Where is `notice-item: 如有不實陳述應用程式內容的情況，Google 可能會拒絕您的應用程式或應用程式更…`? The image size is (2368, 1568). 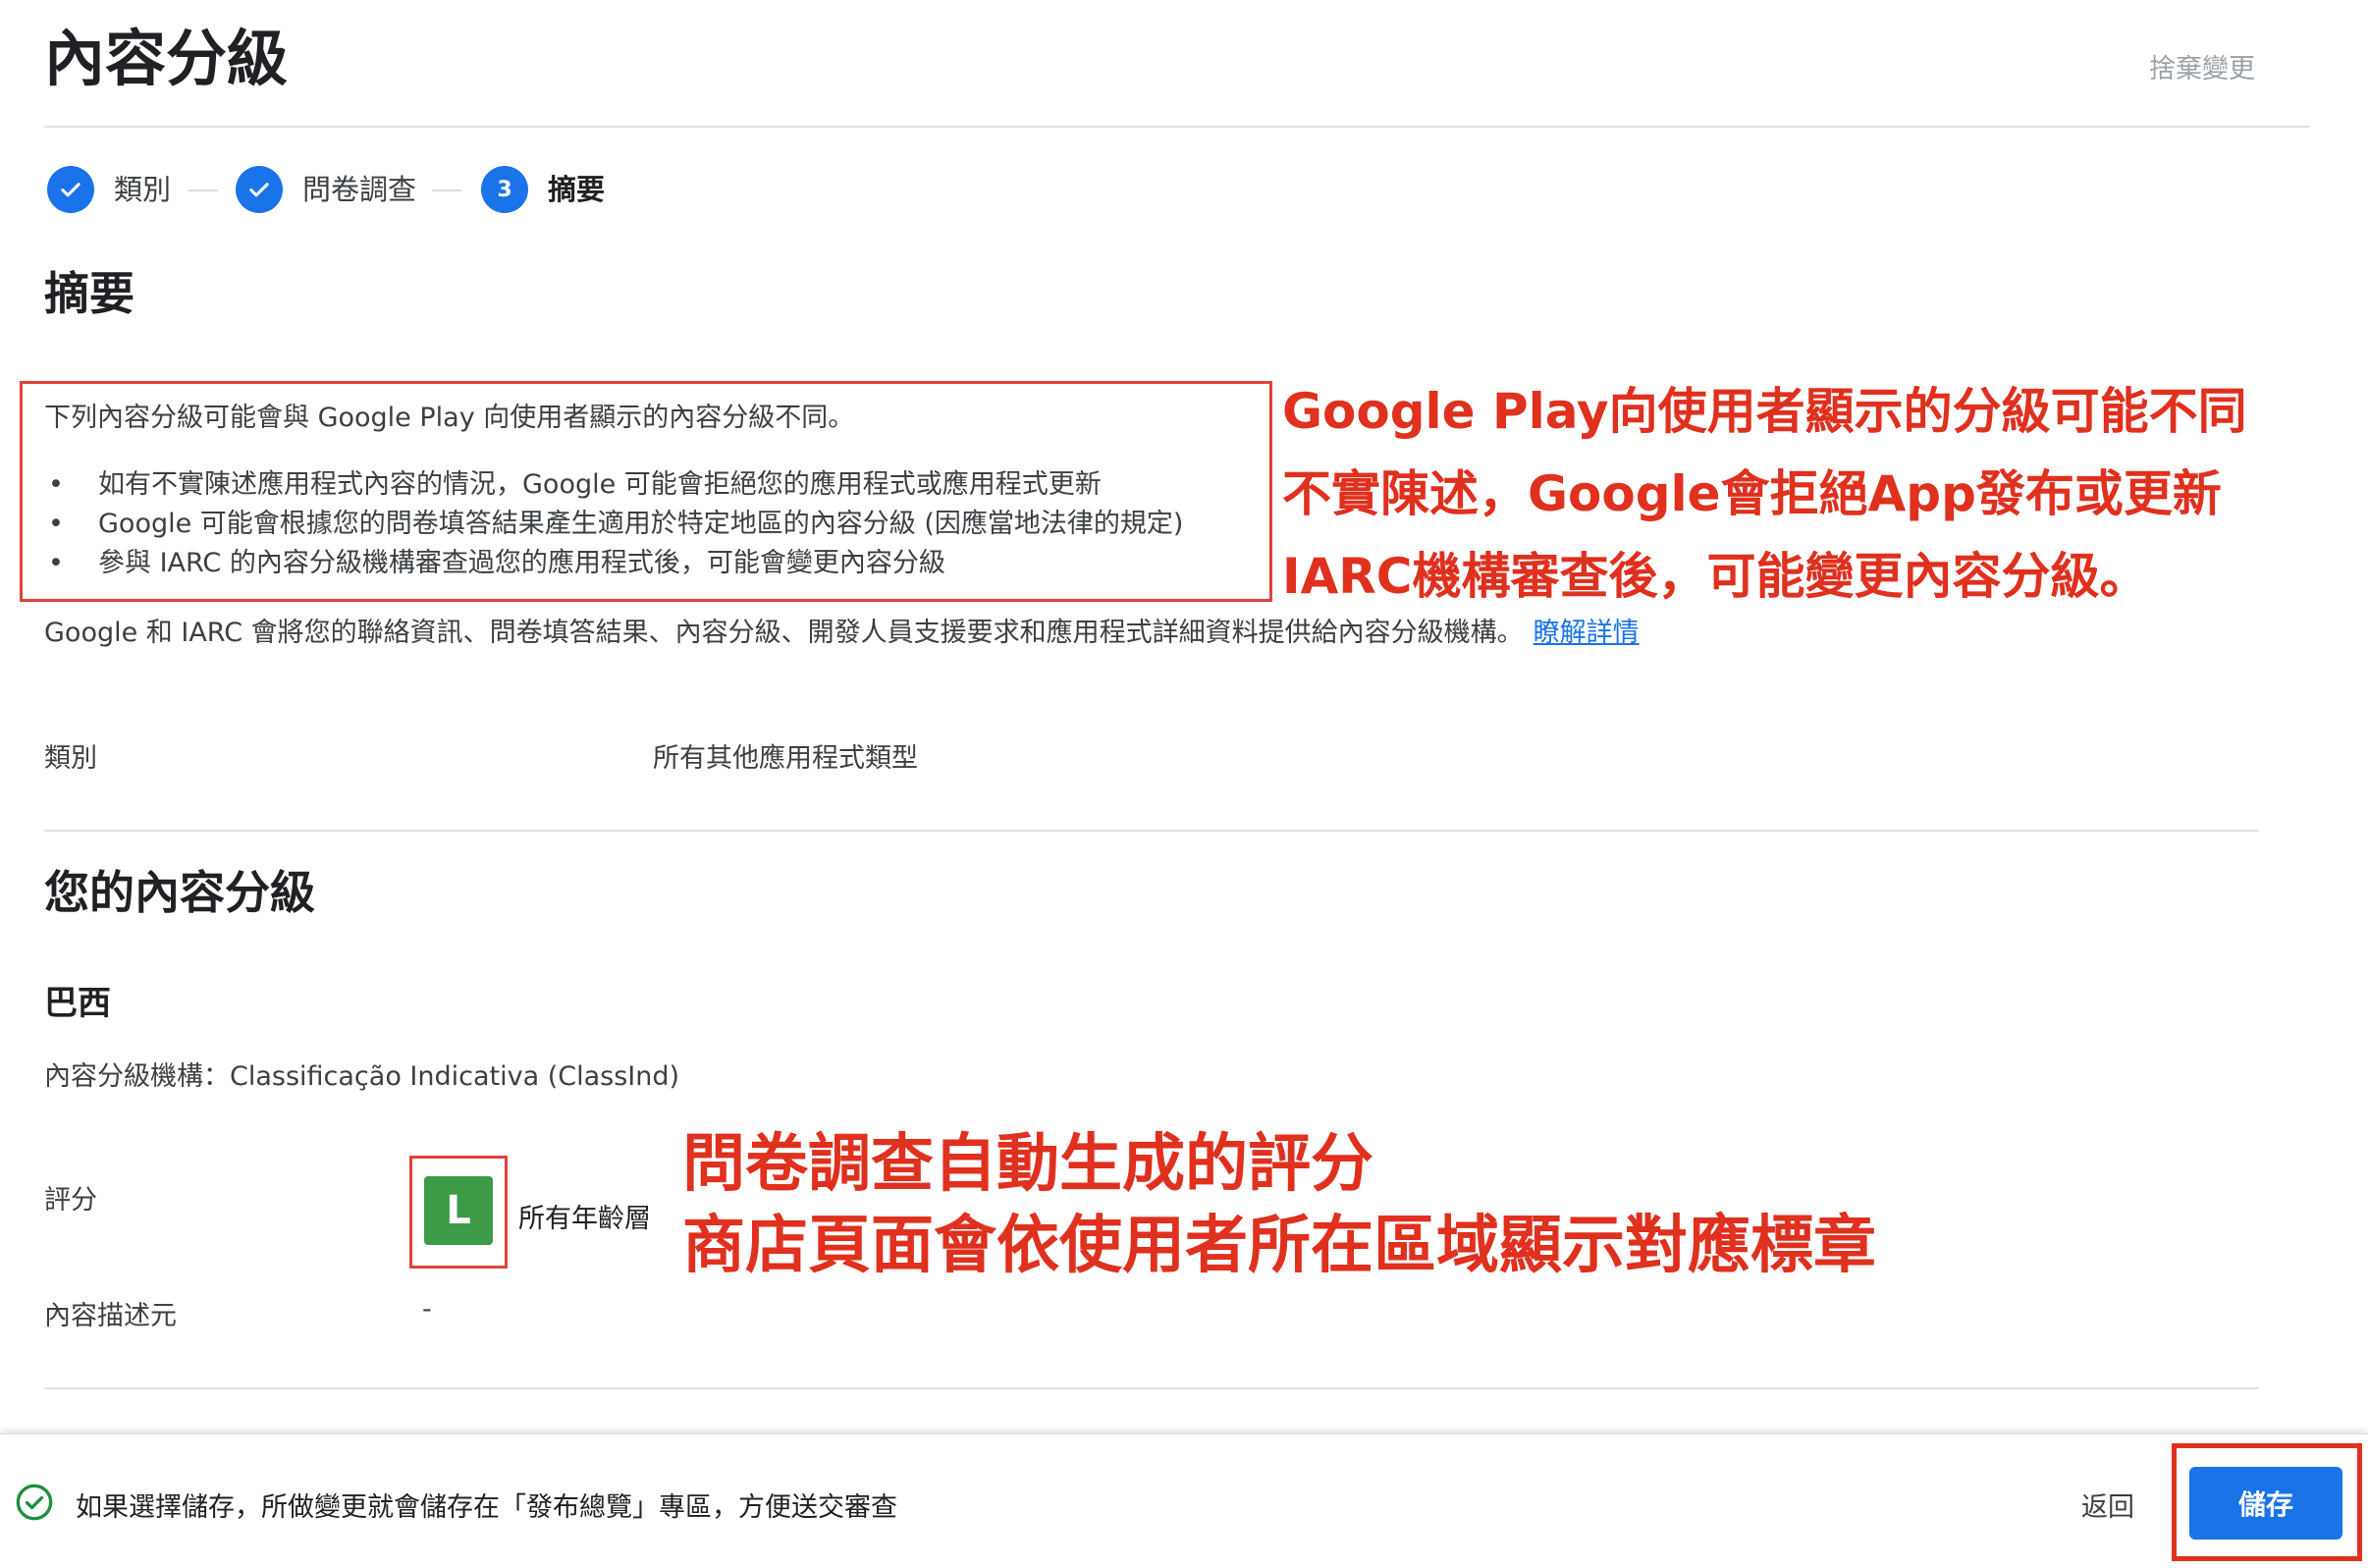
notice-item: 如有不實陳述應用程式內容的情況，Google 可能會拒絕您的應用程式或應用程式更… is located at coordinates (613, 485).